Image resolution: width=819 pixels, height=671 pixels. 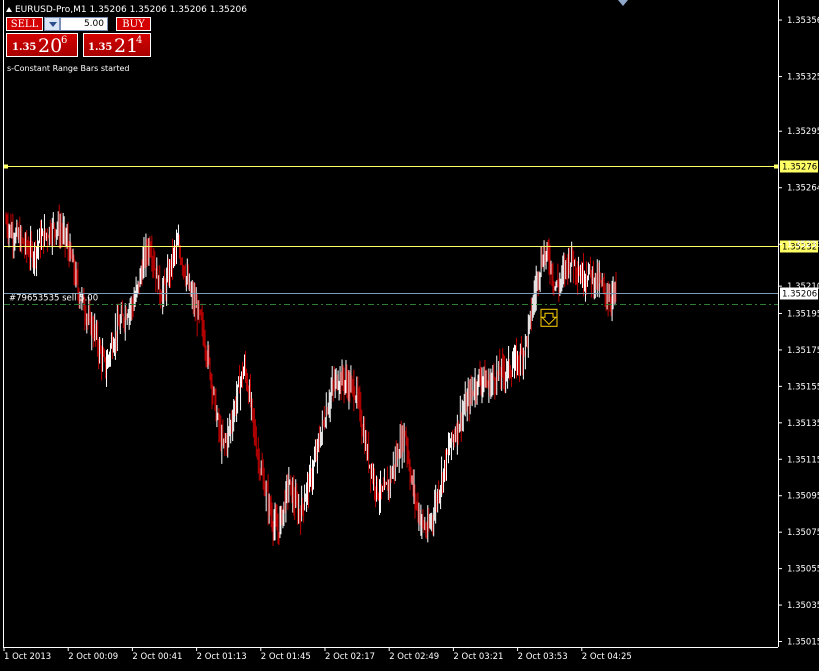 What do you see at coordinates (350, 657) in the screenshot?
I see `time-tick-label: 2 Oct 02:17` at bounding box center [350, 657].